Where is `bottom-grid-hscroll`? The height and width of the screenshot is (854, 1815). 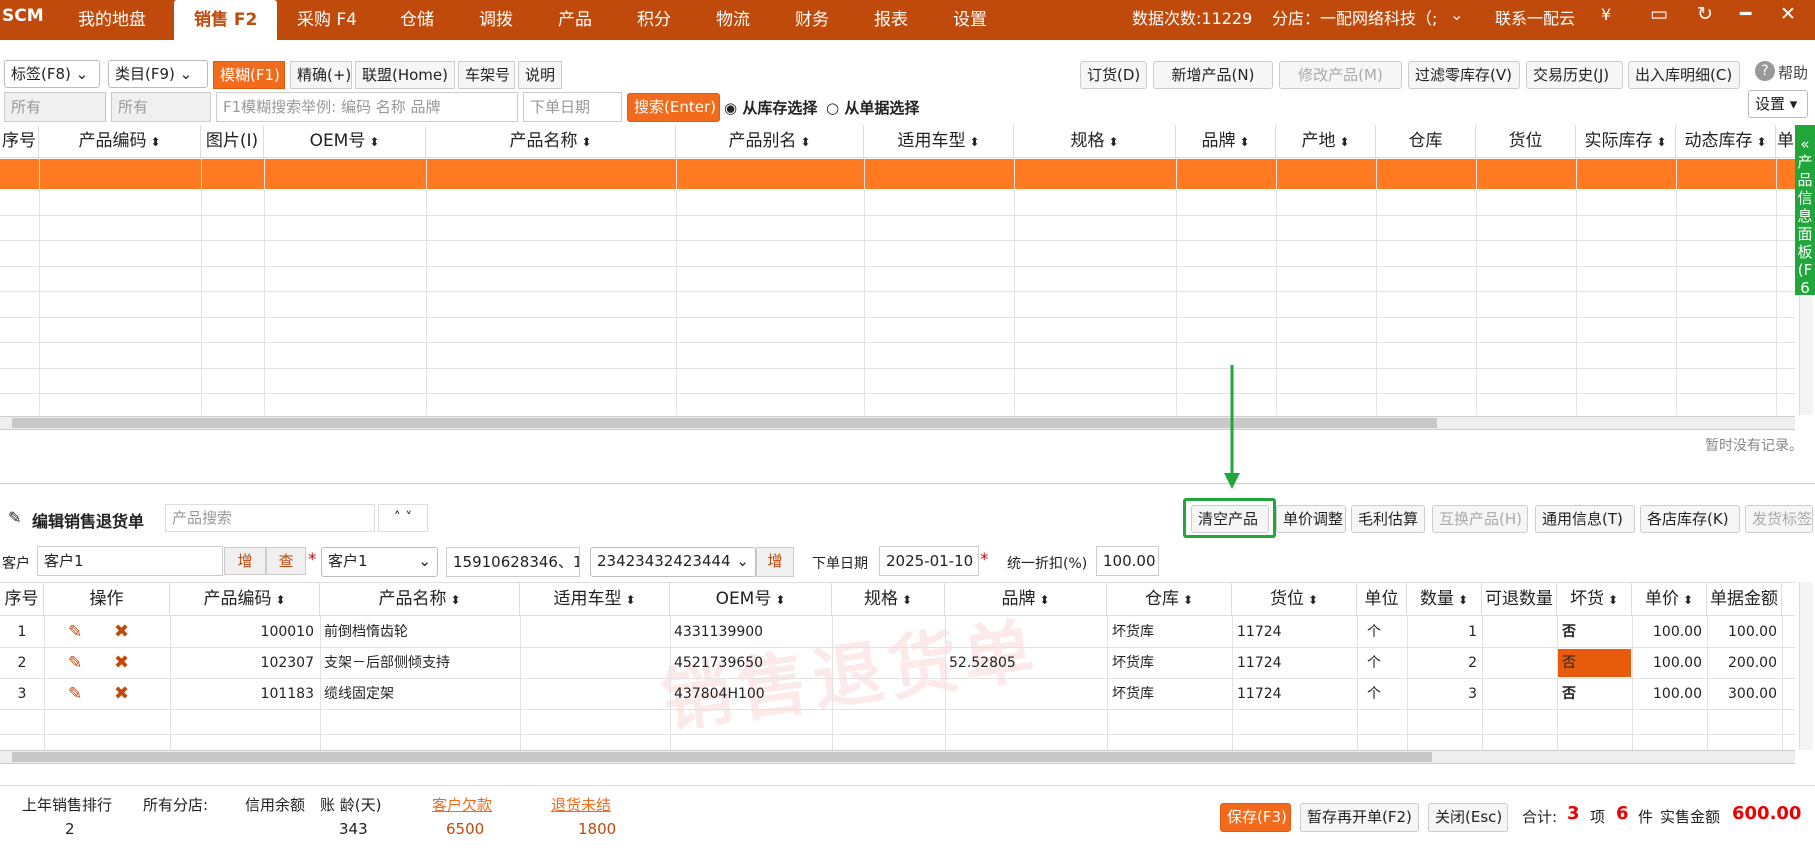
bottom-grid-hscroll is located at coordinates (897, 757).